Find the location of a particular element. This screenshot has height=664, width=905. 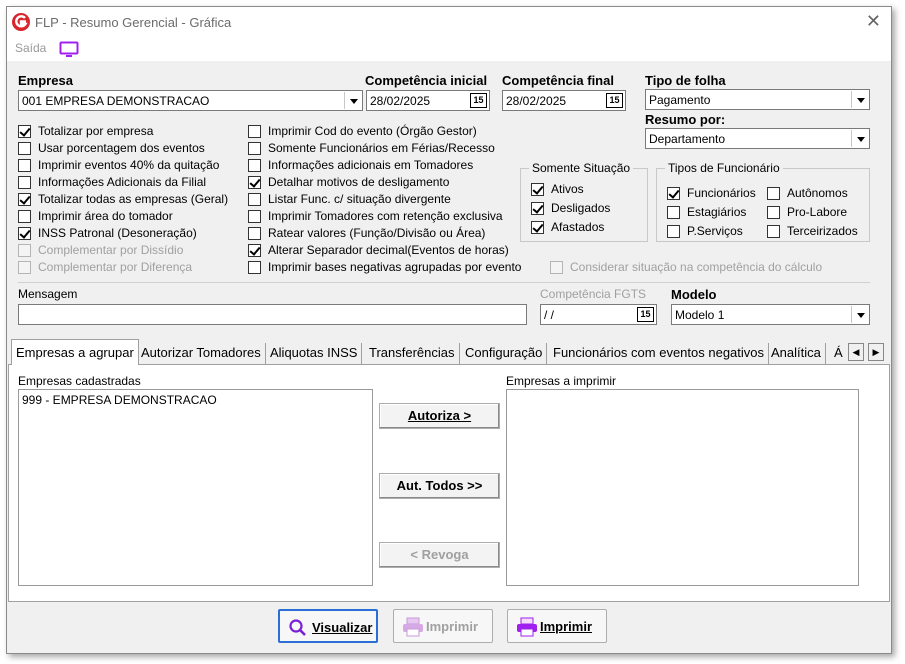

revoga-label: < Revoga is located at coordinates (439, 554).